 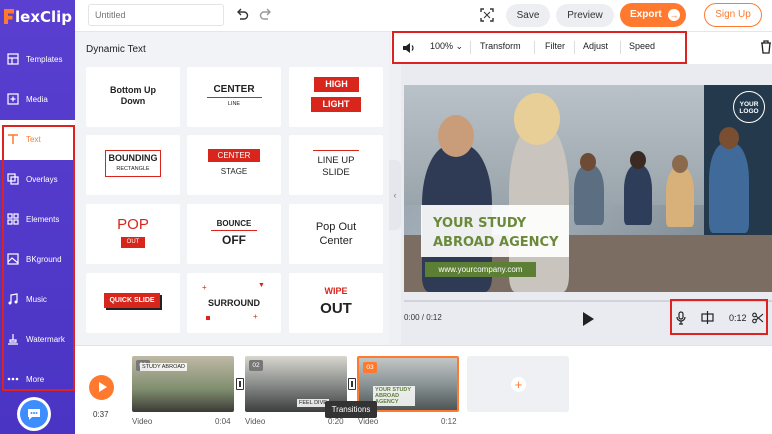 I want to click on text-preset-line-up-slide: LINE UP SLIDE, so click(x=336, y=165).